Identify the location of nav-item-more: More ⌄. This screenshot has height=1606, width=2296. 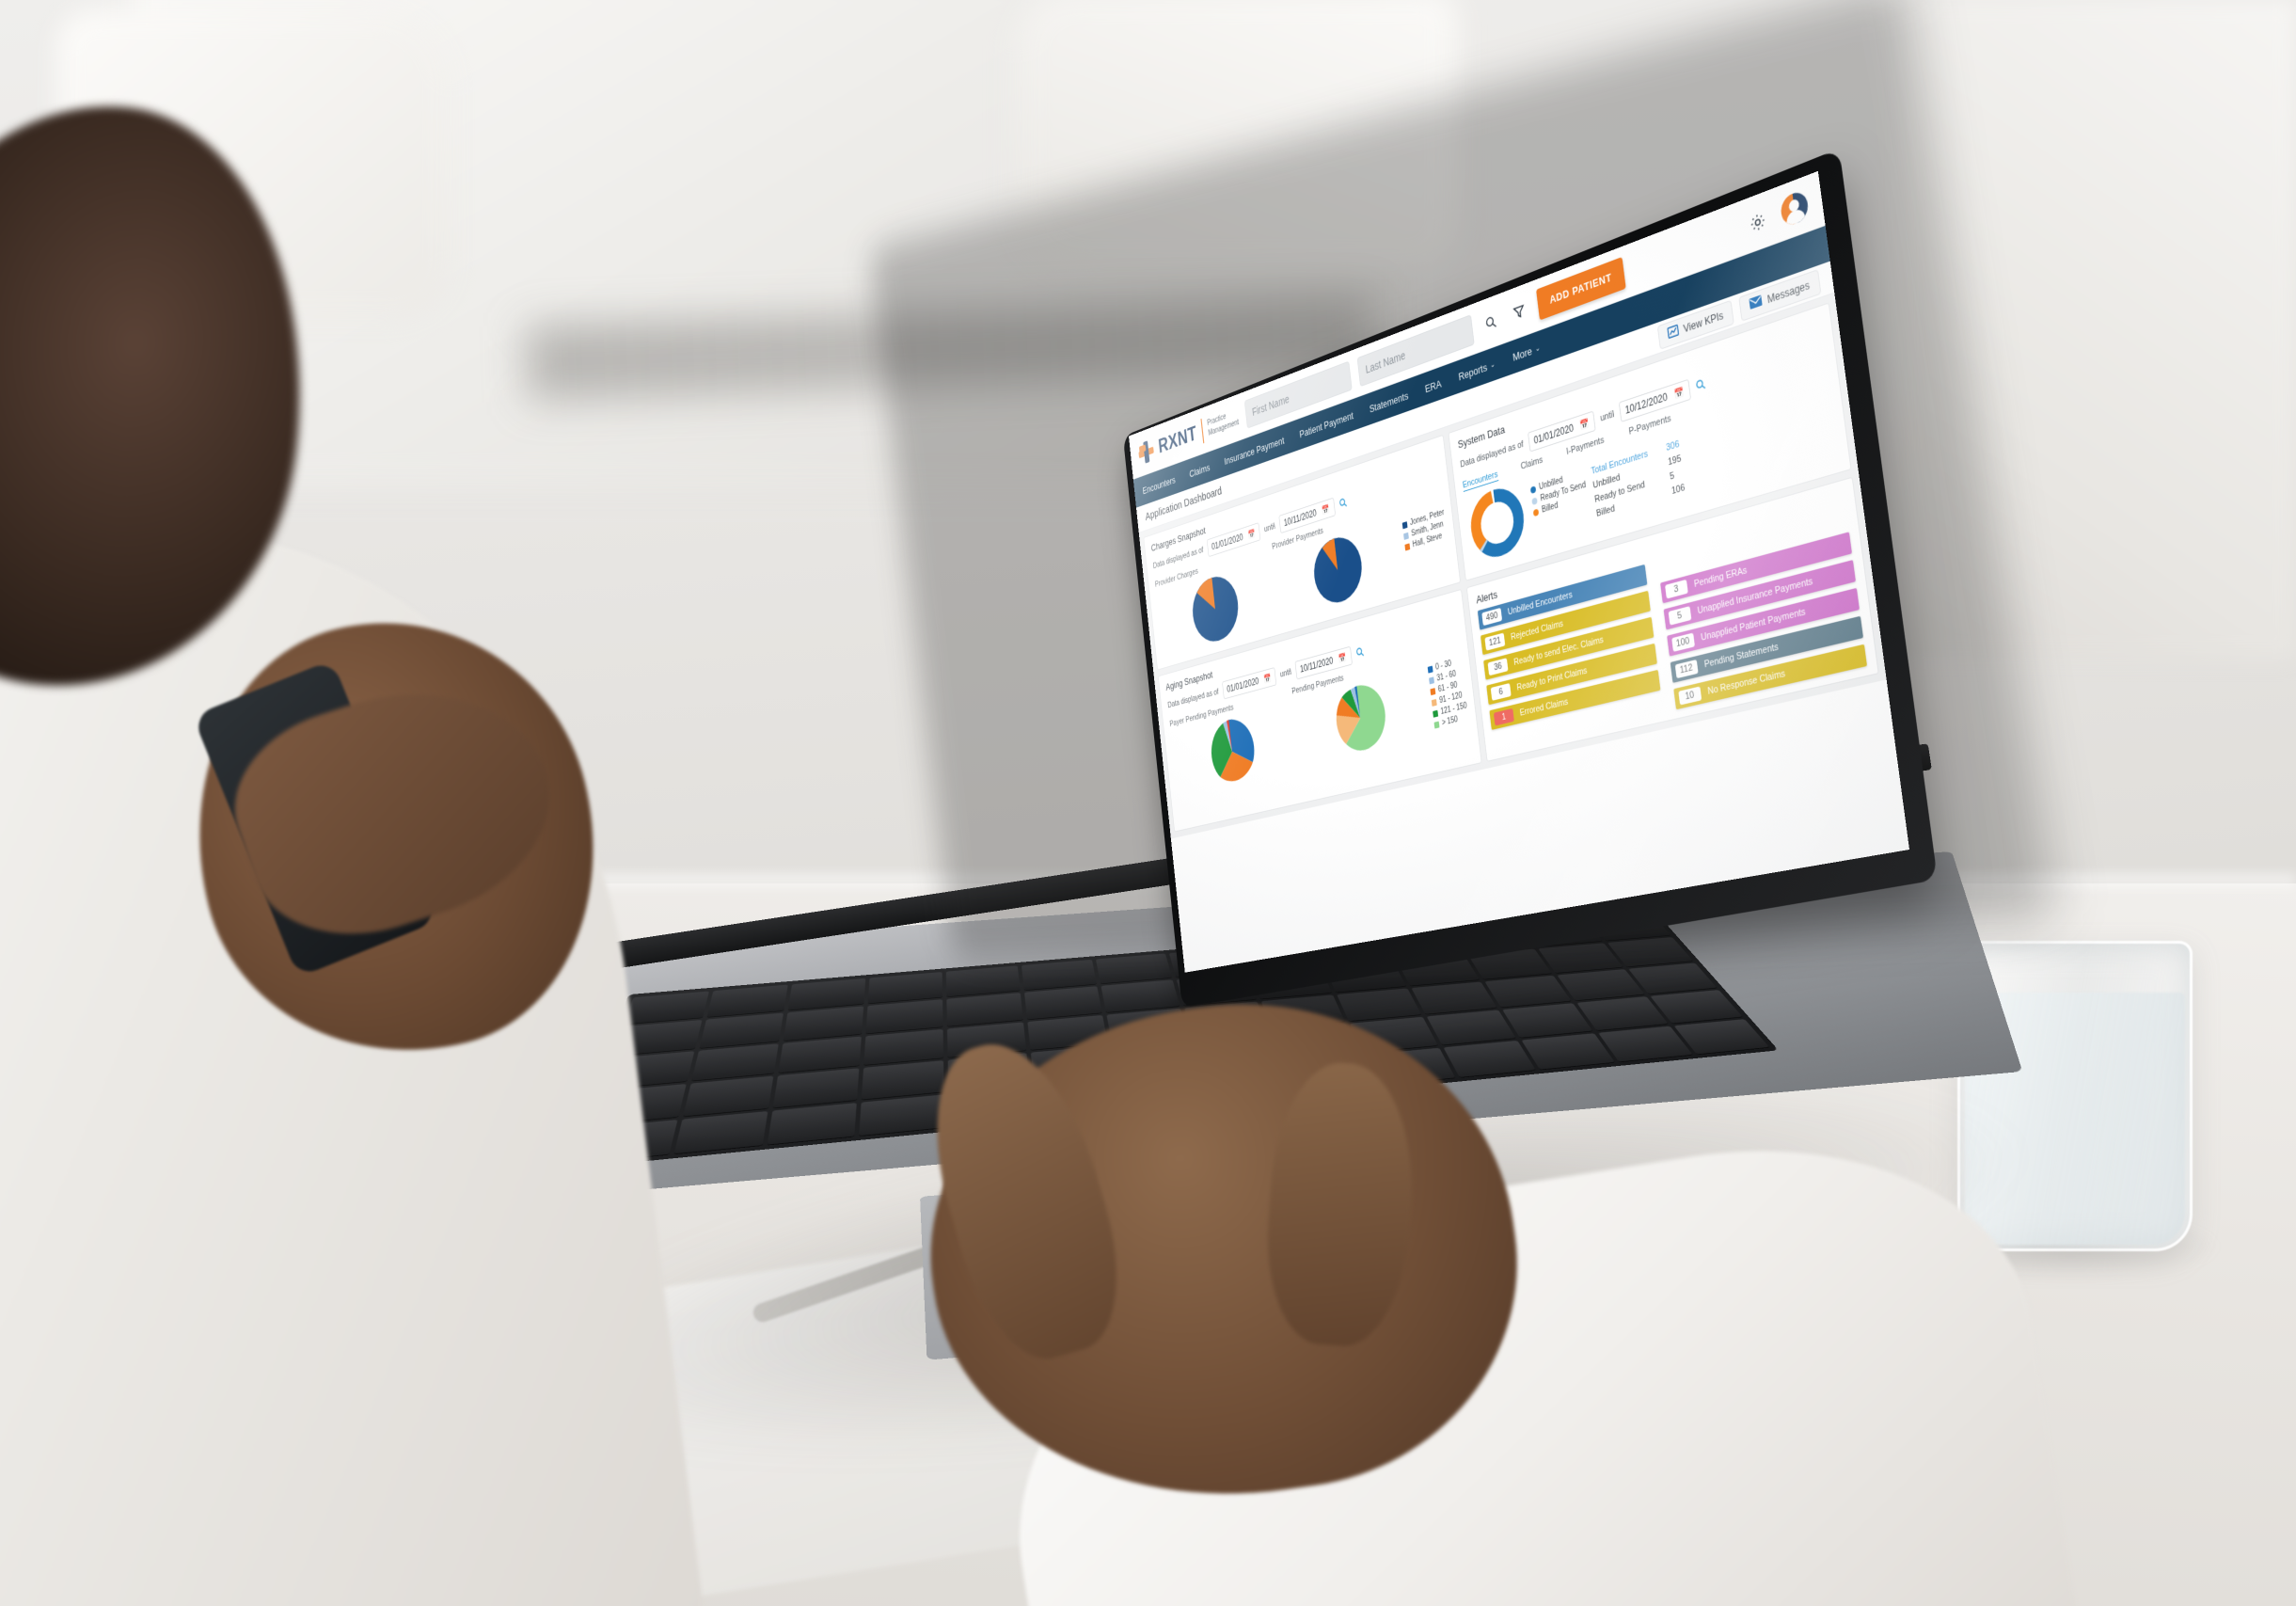
(1527, 352).